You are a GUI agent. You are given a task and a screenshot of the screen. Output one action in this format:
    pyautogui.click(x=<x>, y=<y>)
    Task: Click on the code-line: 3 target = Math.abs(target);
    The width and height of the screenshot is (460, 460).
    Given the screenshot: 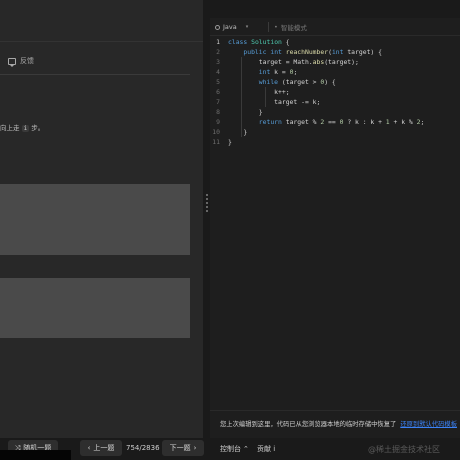 What is the action you would take?
    pyautogui.click(x=335, y=62)
    